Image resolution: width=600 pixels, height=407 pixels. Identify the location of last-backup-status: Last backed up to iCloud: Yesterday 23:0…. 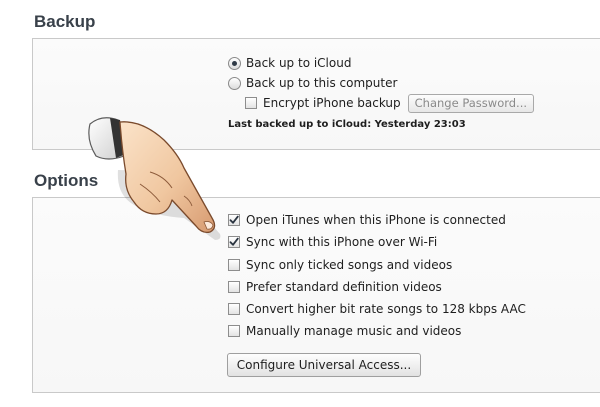
(347, 124).